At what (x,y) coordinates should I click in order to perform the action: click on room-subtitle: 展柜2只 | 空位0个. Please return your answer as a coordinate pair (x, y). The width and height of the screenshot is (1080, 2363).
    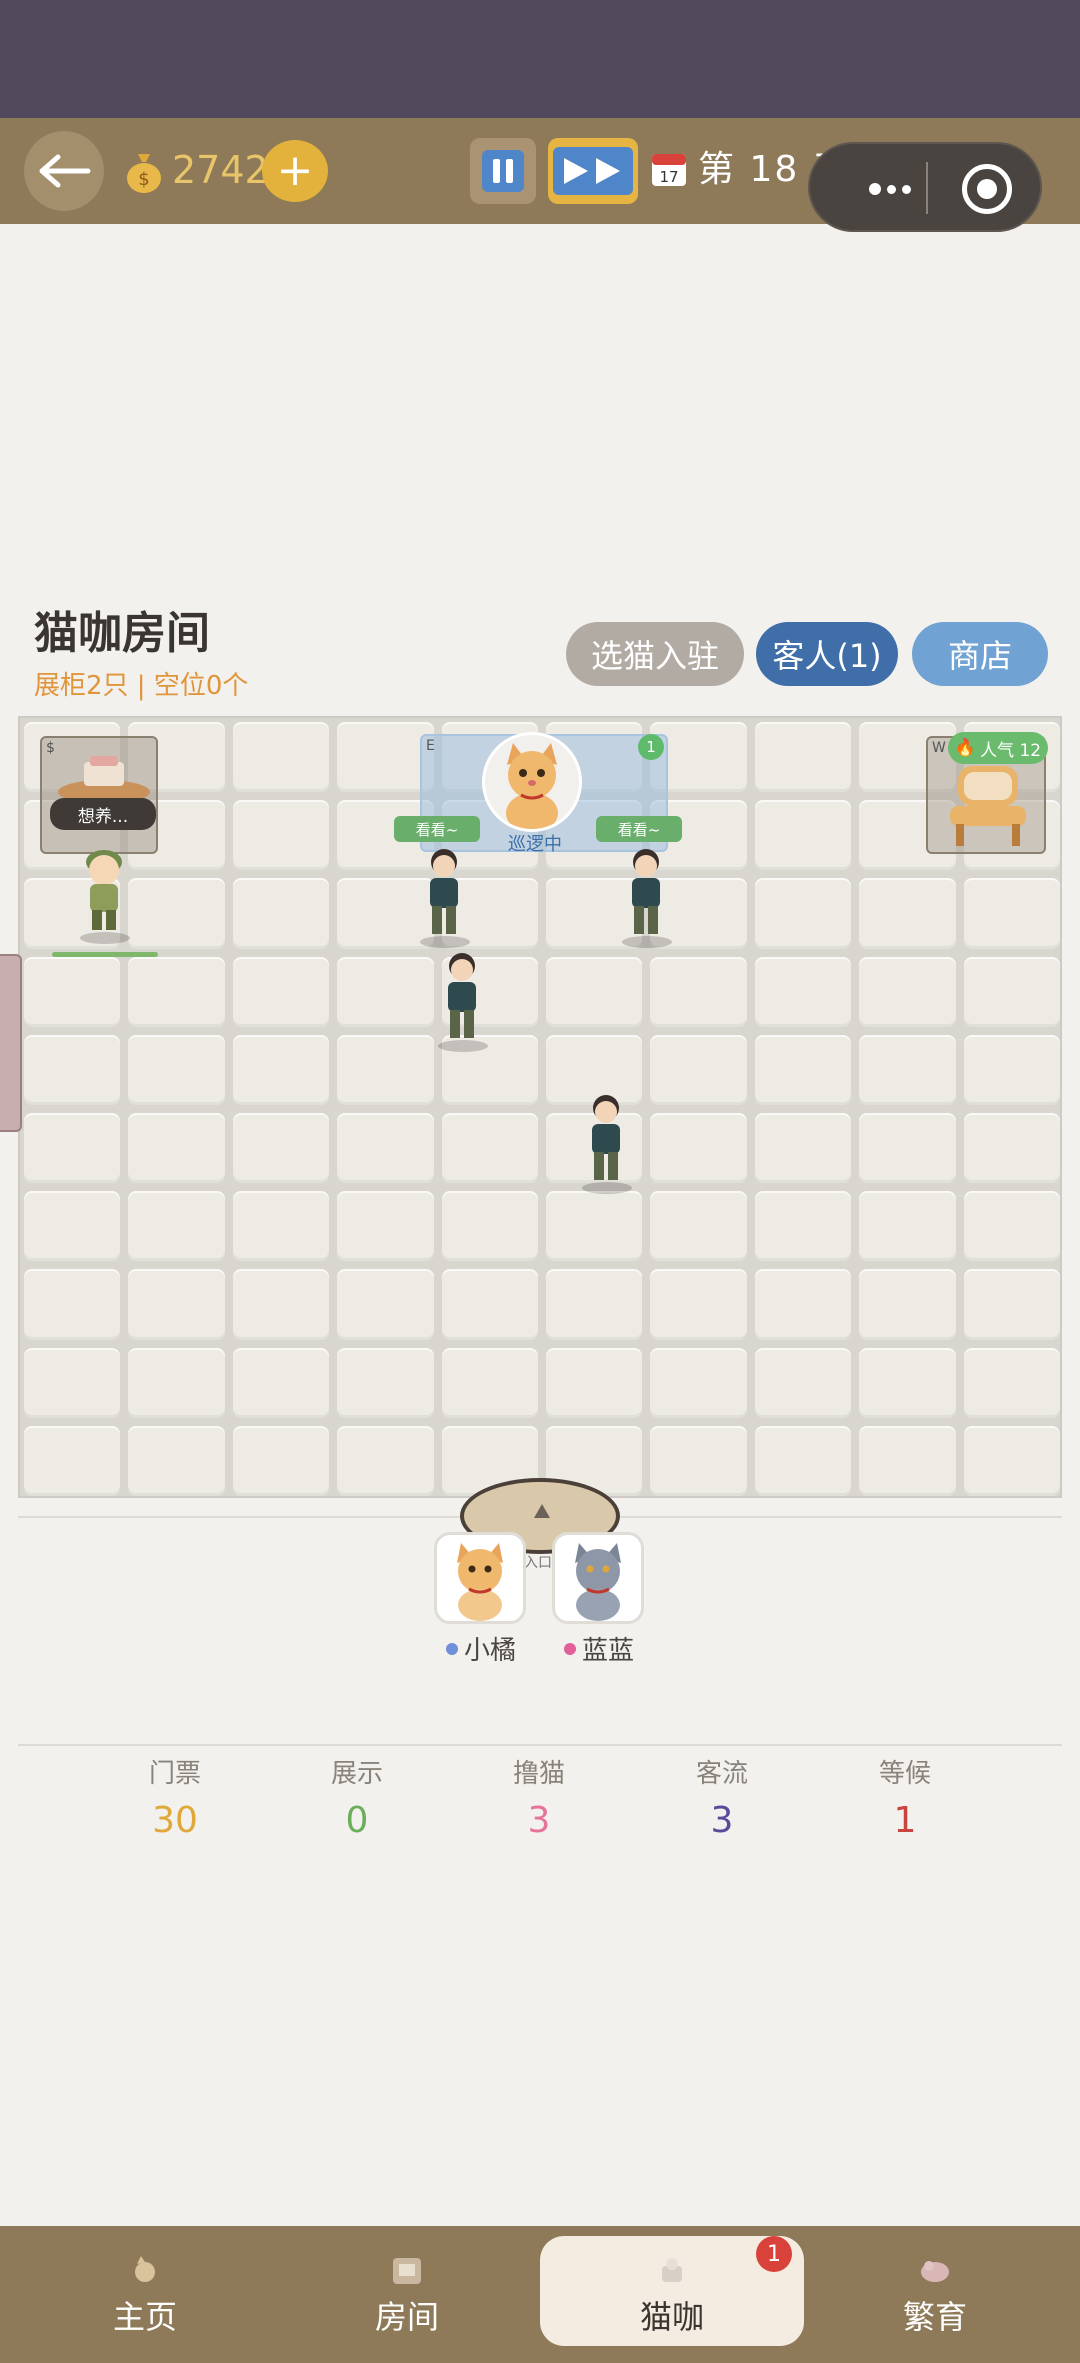
    Looking at the image, I should click on (141, 686).